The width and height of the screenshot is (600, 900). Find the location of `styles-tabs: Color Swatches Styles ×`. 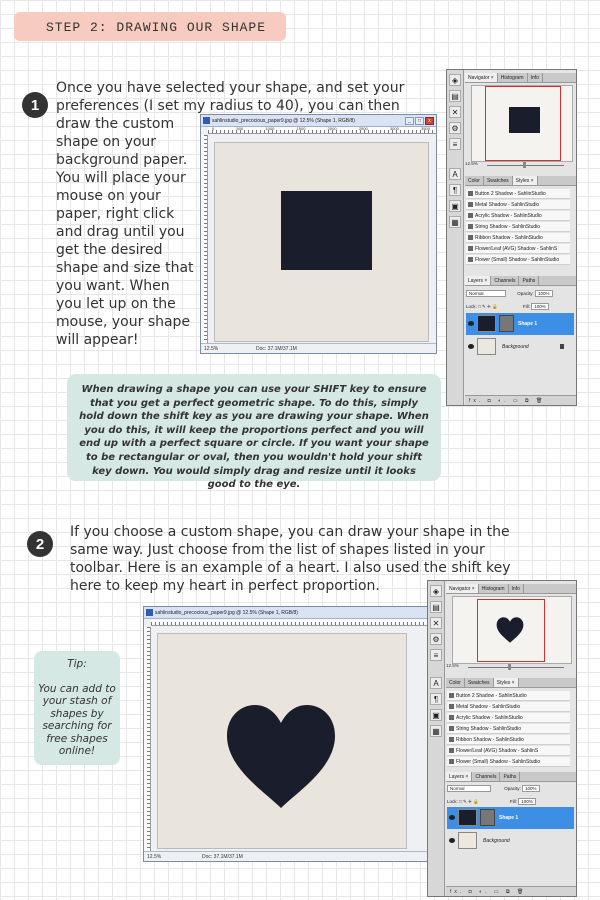

styles-tabs: Color Swatches Styles × is located at coordinates (520, 181).